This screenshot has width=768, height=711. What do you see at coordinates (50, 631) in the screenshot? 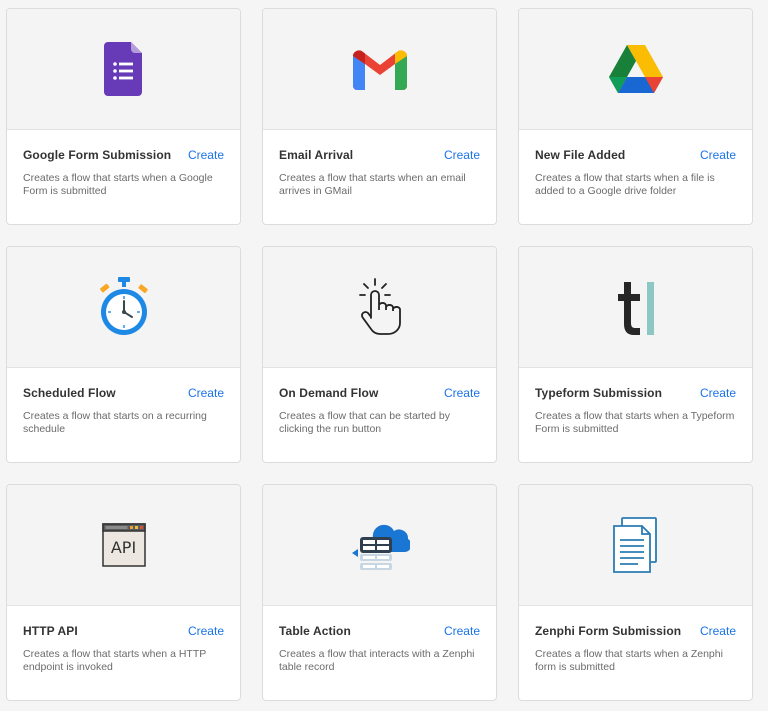
I see `card-title: HTTP API` at bounding box center [50, 631].